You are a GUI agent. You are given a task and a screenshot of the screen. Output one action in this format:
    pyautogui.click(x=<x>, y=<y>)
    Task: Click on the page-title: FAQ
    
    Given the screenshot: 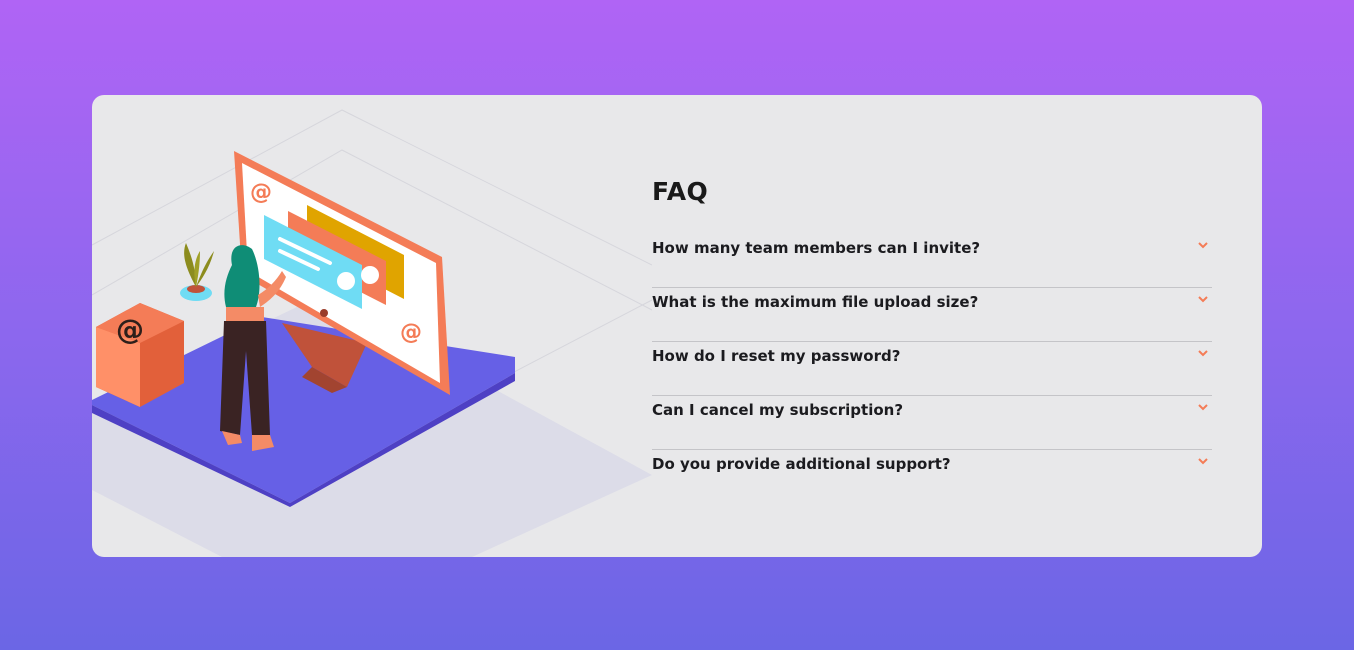 What is the action you would take?
    pyautogui.click(x=680, y=191)
    